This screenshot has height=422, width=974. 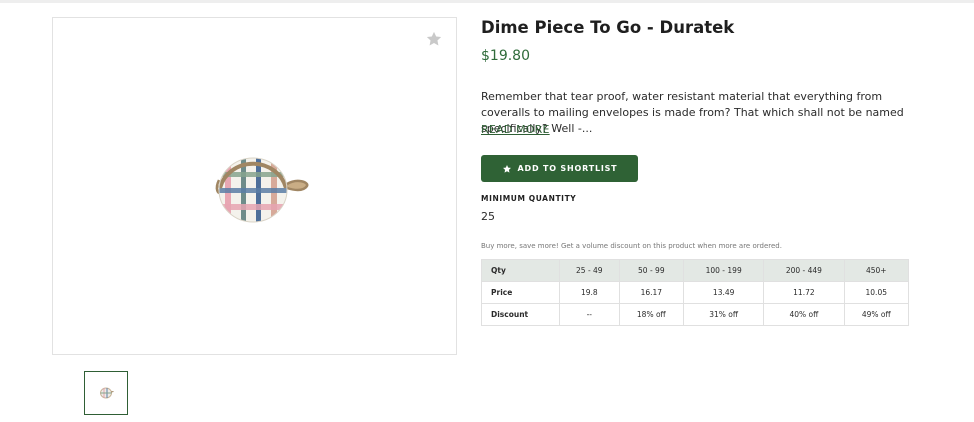 I want to click on table-cell: --, so click(x=589, y=314).